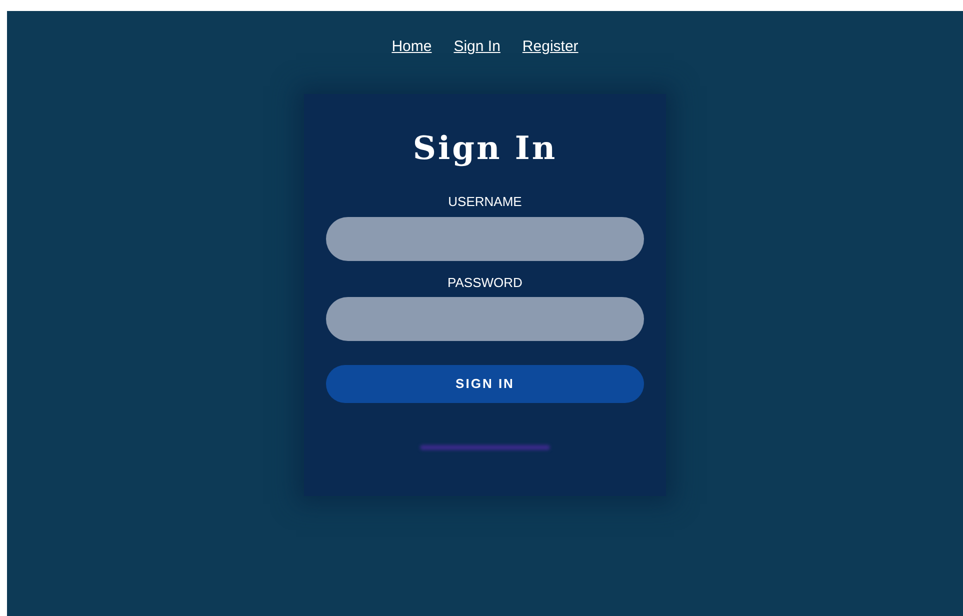 Image resolution: width=963 pixels, height=616 pixels. What do you see at coordinates (412, 47) in the screenshot?
I see `nav-link-text: Home` at bounding box center [412, 47].